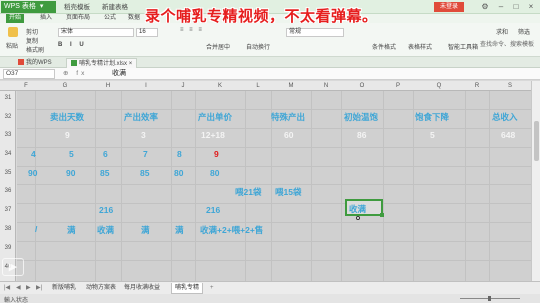 This screenshot has height=303, width=540. What do you see at coordinates (220, 86) in the screenshot?
I see `column-header: K` at bounding box center [220, 86].